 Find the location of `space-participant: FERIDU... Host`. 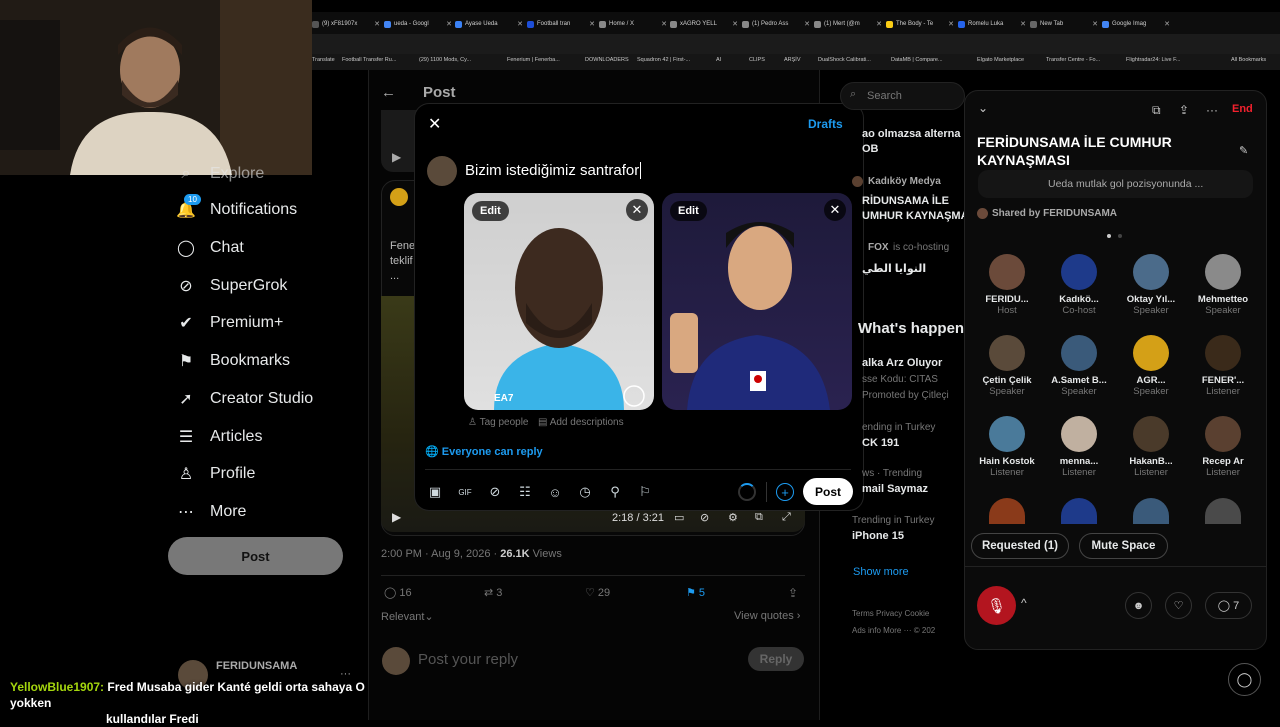

space-participant: FERIDU... Host is located at coordinates (1007, 285).